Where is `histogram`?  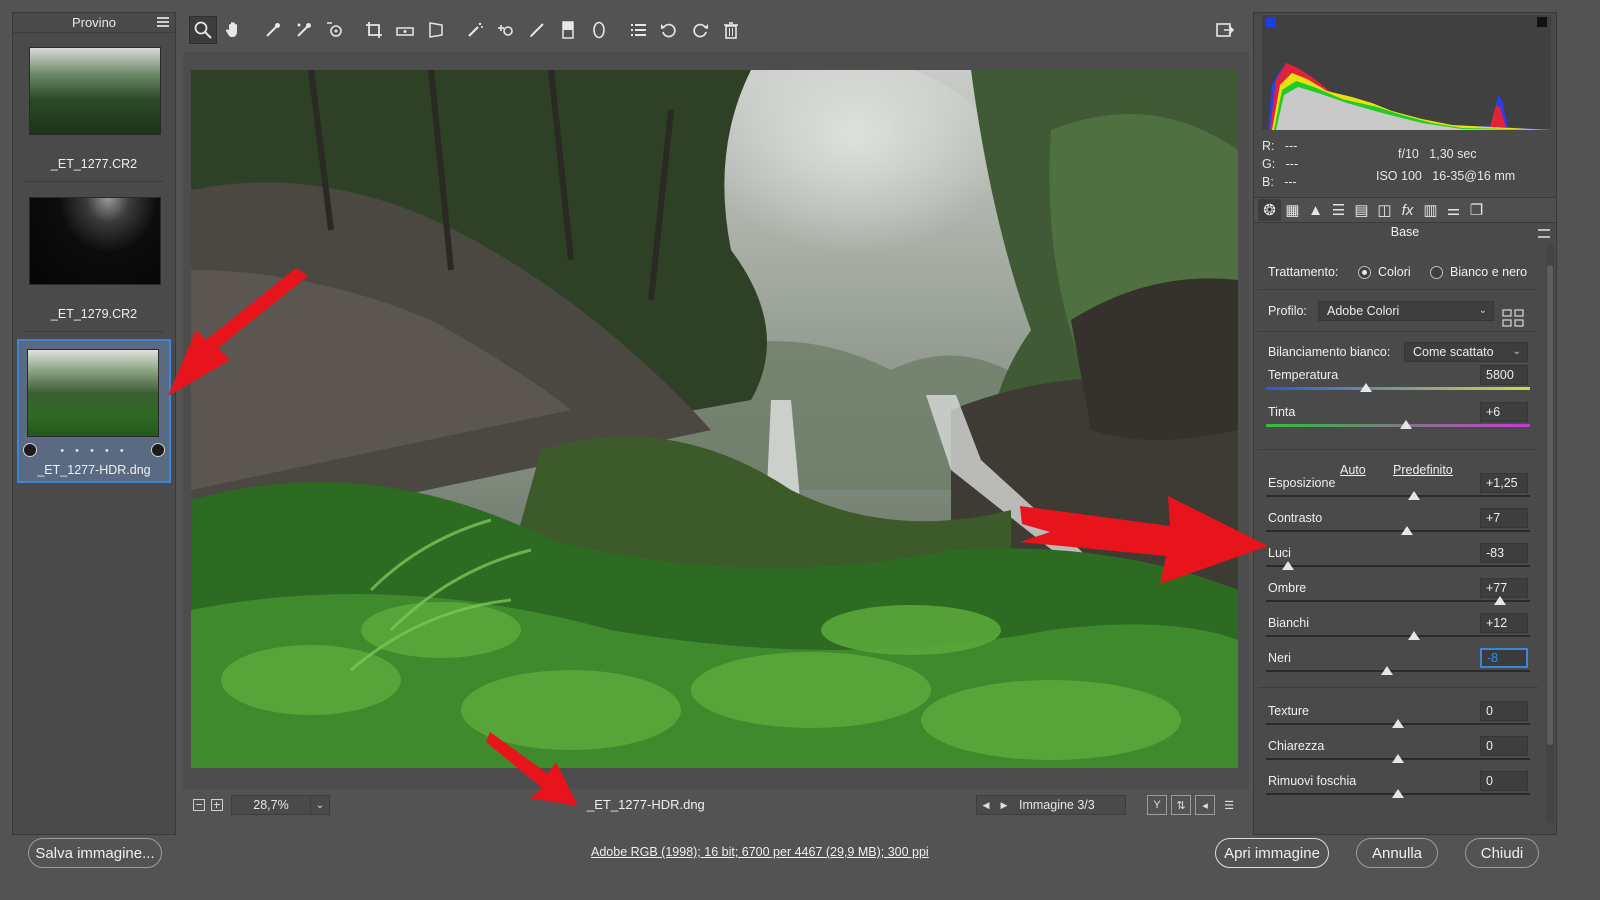
histogram is located at coordinates (1406, 72).